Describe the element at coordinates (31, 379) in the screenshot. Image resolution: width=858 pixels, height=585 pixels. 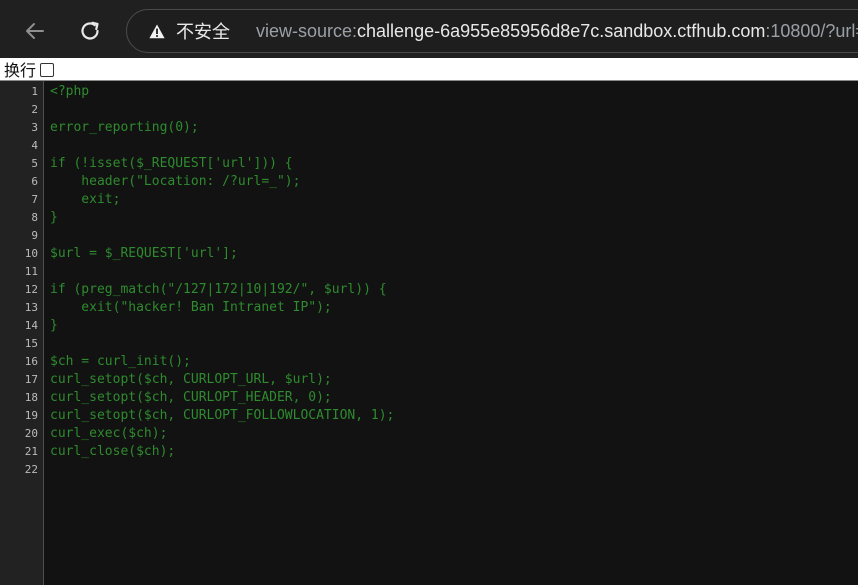
I see `line-number: 17` at that location.